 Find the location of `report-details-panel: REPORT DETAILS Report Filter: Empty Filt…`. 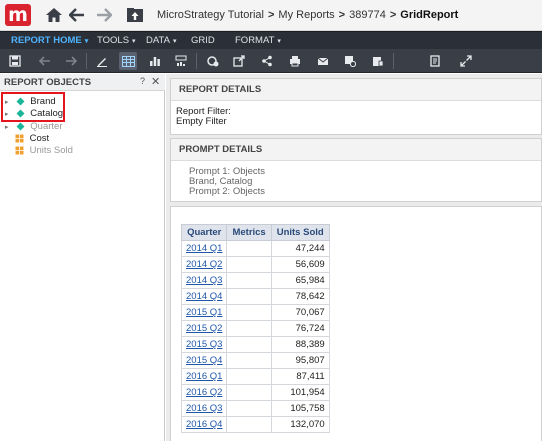

report-details-panel: REPORT DETAILS Report Filter: Empty Filt… is located at coordinates (356, 106).